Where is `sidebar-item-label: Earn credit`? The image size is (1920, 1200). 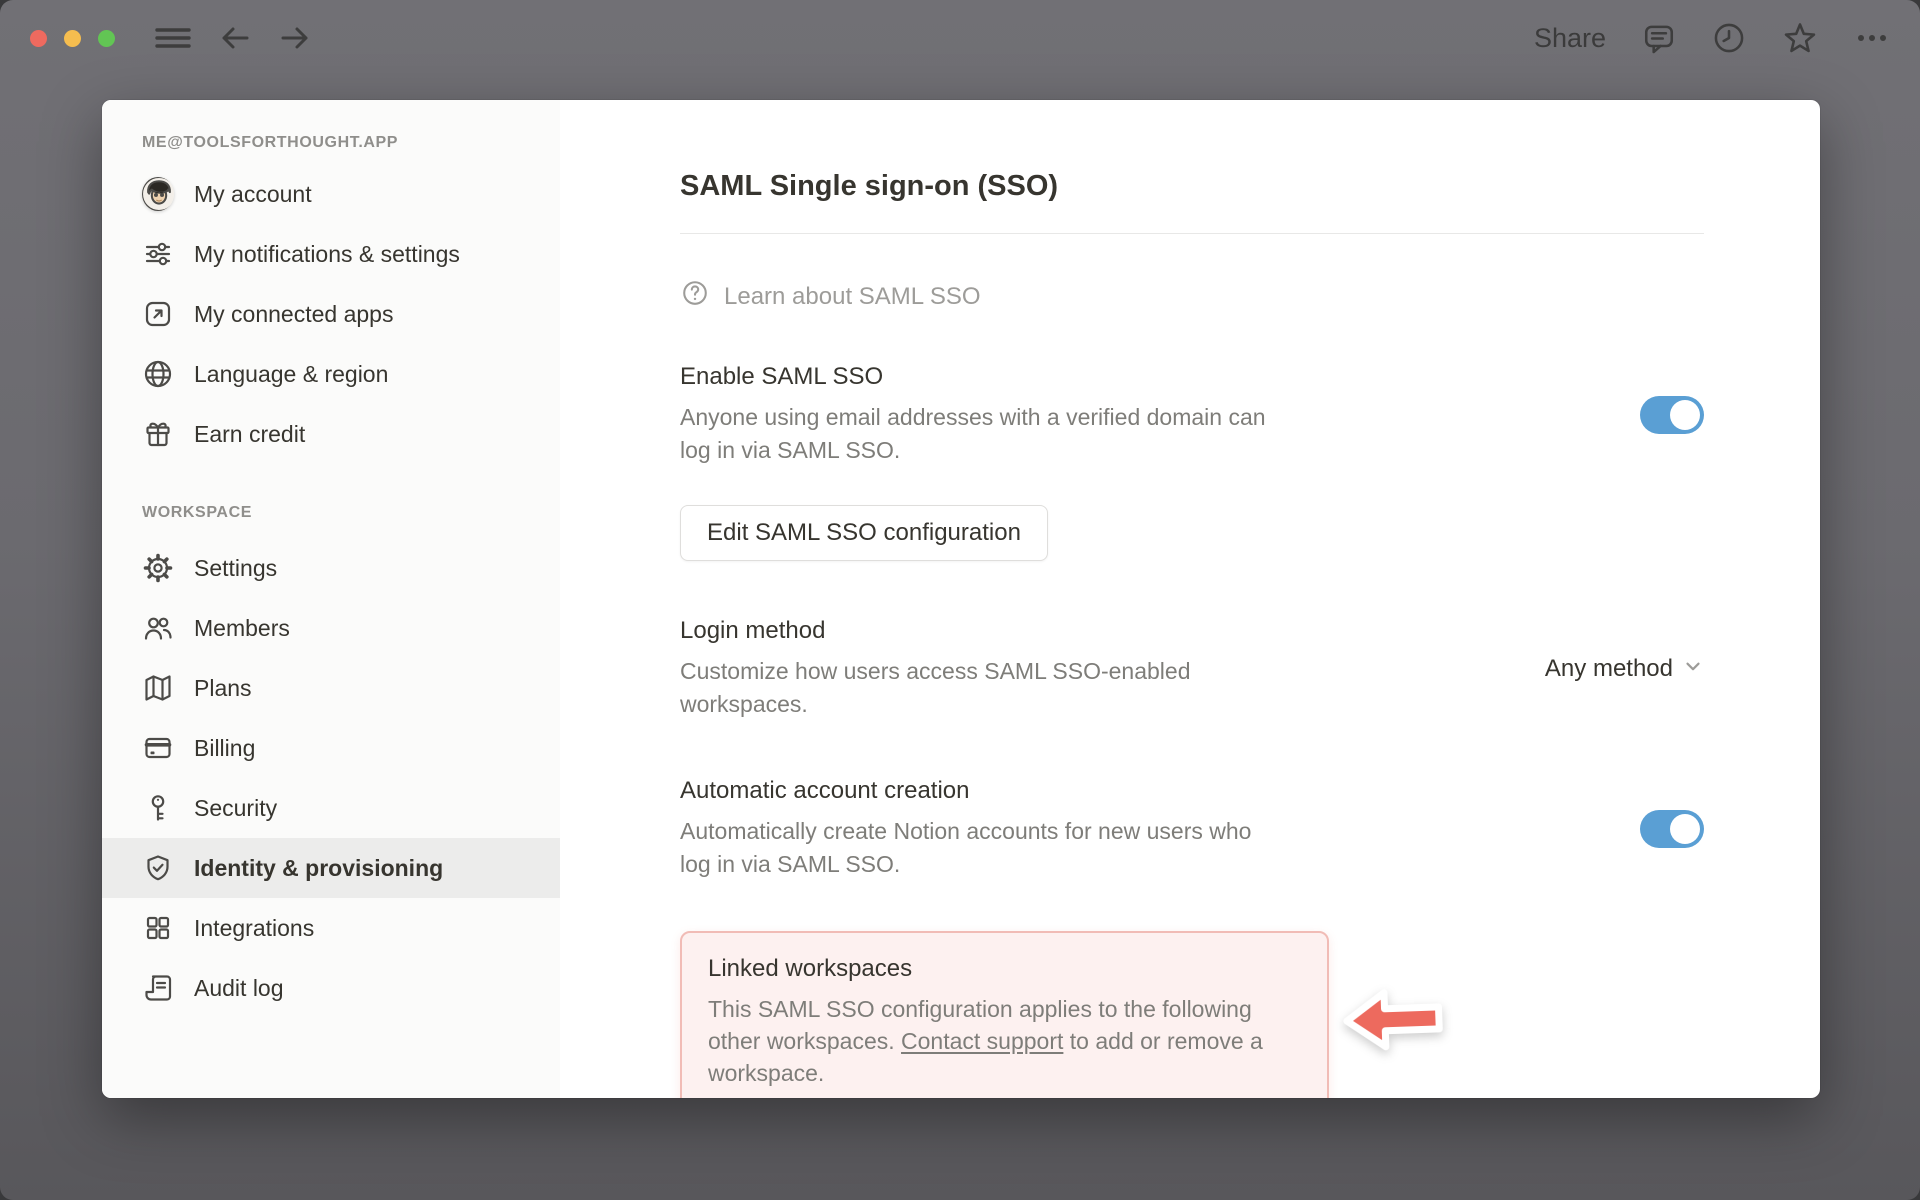
sidebar-item-label: Earn credit is located at coordinates (250, 433).